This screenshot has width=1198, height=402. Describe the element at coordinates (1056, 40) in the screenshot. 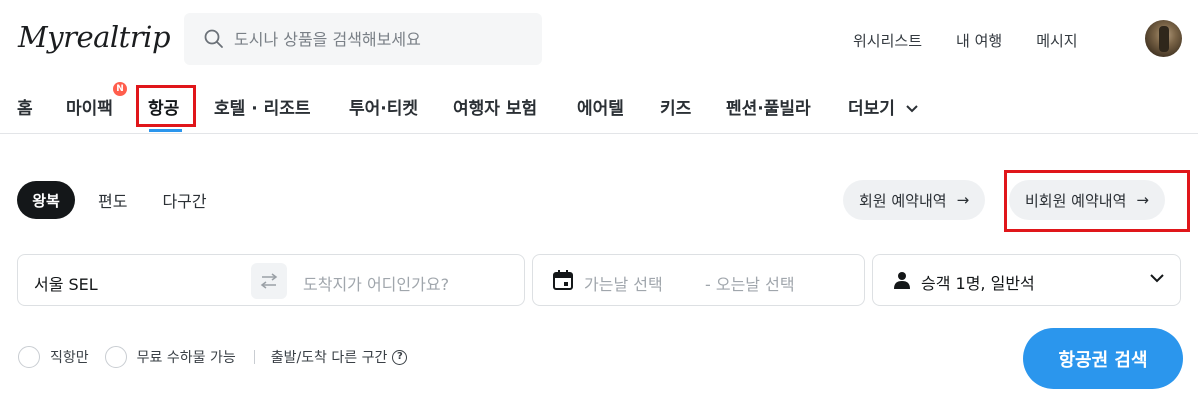

I see `messages-link: 메시지` at that location.